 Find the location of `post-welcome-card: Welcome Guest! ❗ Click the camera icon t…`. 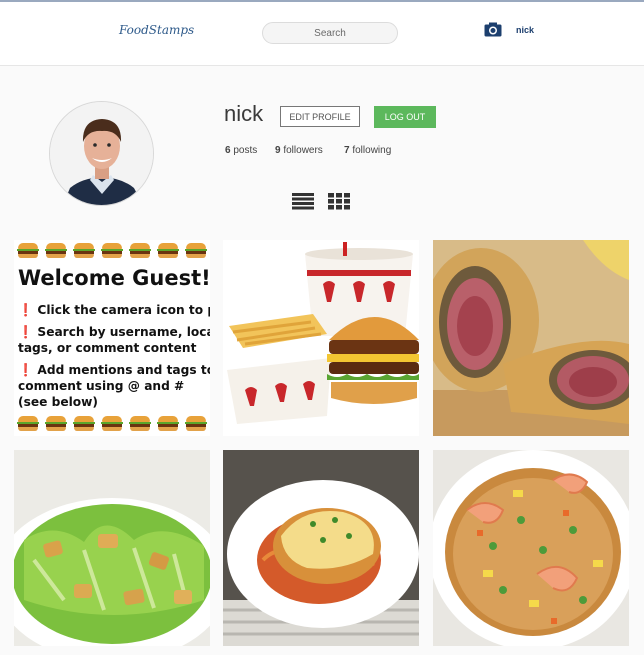

post-welcome-card: Welcome Guest! ❗ Click the camera icon t… is located at coordinates (112, 338).